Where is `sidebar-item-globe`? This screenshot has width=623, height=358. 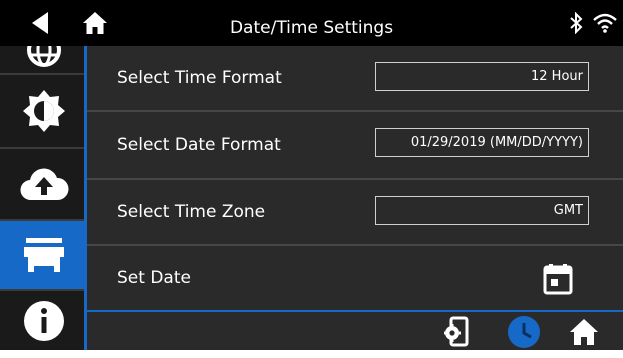 sidebar-item-globe is located at coordinates (43, 59).